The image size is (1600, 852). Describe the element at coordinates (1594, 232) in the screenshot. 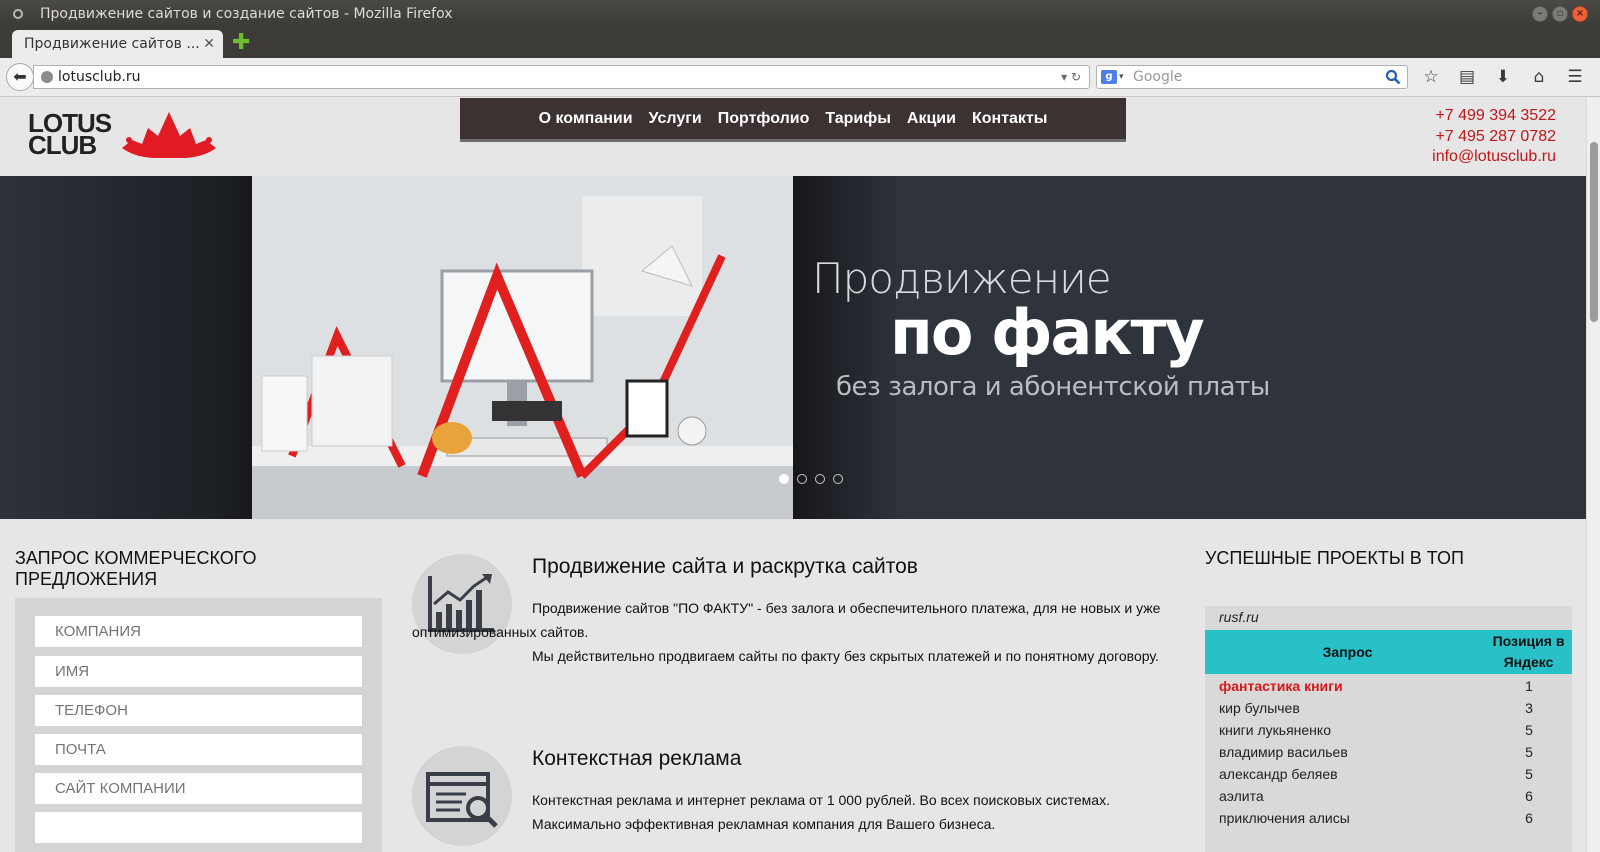

I see `scrollbar-thumb` at that location.